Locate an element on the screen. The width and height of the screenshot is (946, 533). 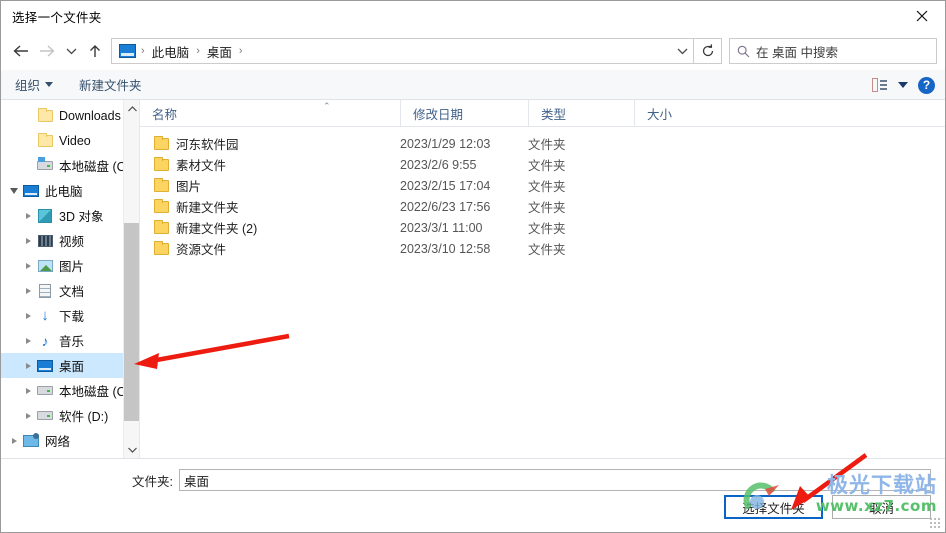
dialog-buttons: 选择文件夹 取消 is located at coordinates (827, 507).